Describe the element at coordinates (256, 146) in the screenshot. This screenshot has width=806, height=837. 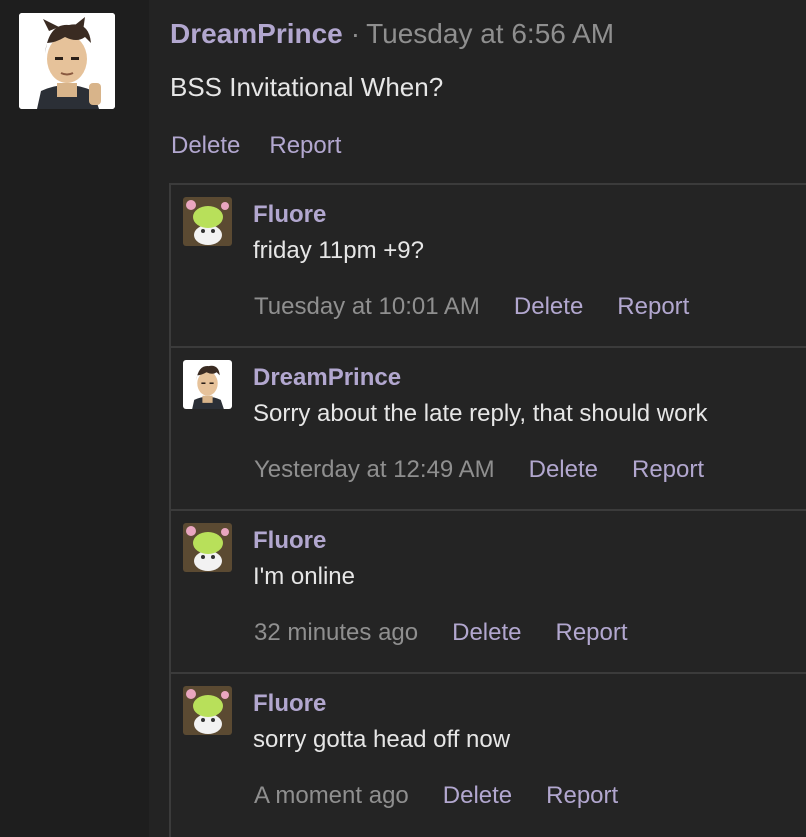
I see `post-actions: Delete Report` at that location.